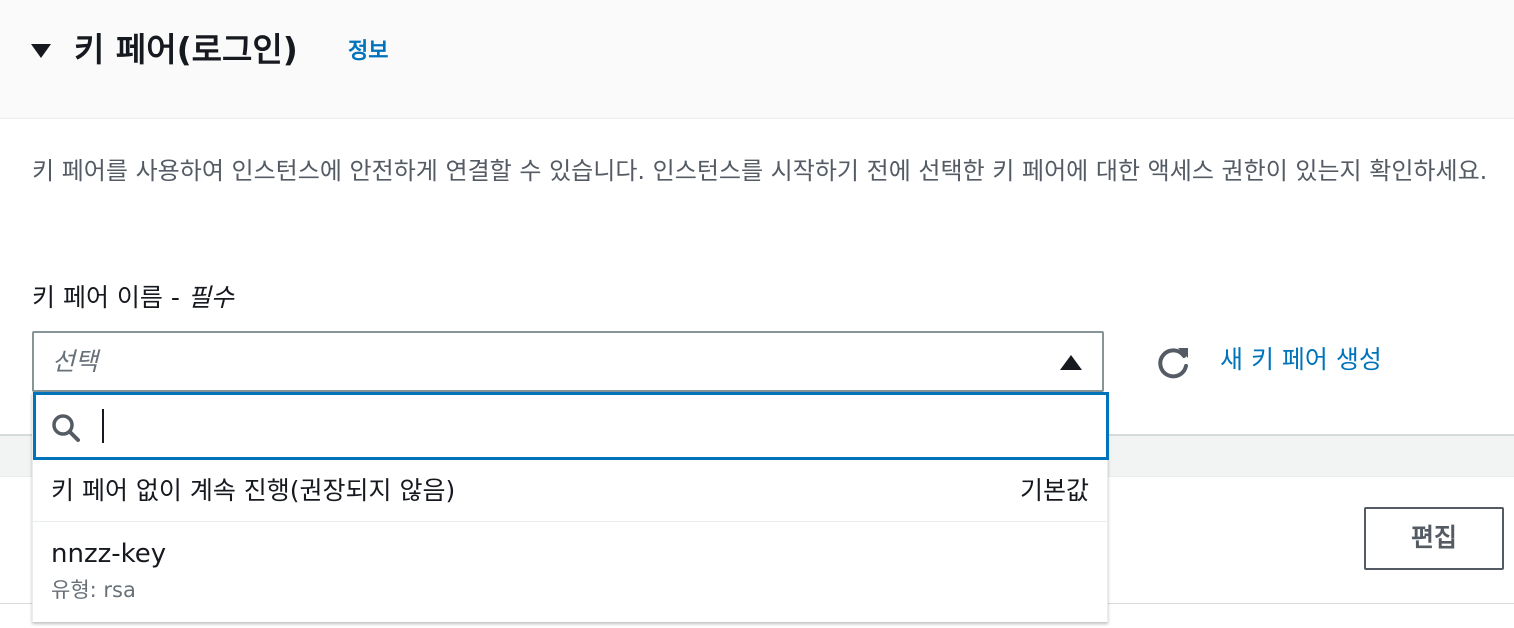 This screenshot has height=628, width=1514. Describe the element at coordinates (570, 572) in the screenshot. I see `option-key-pair: nnzz-key 유형: rsa` at that location.